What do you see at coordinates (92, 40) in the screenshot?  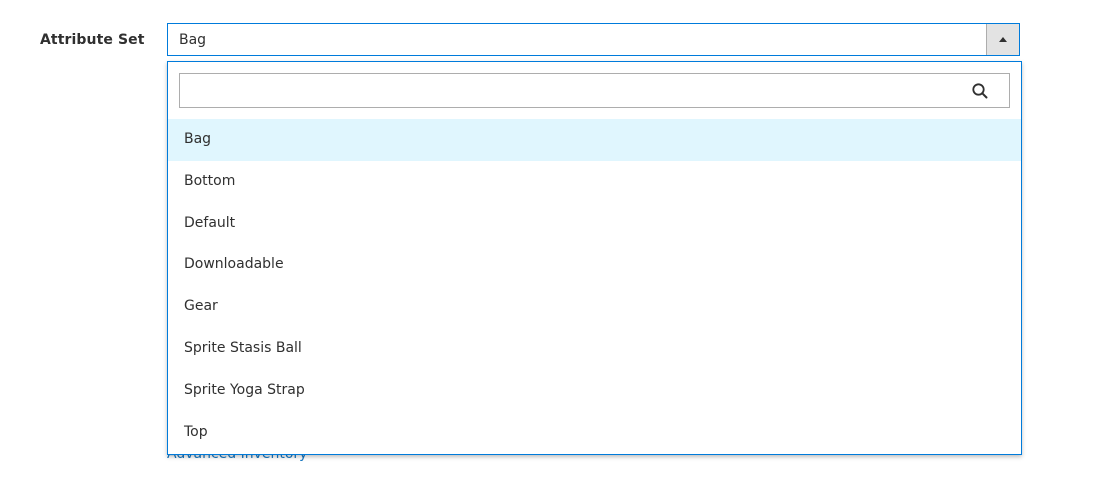 I see `attribute-set-label: Attribute Set` at bounding box center [92, 40].